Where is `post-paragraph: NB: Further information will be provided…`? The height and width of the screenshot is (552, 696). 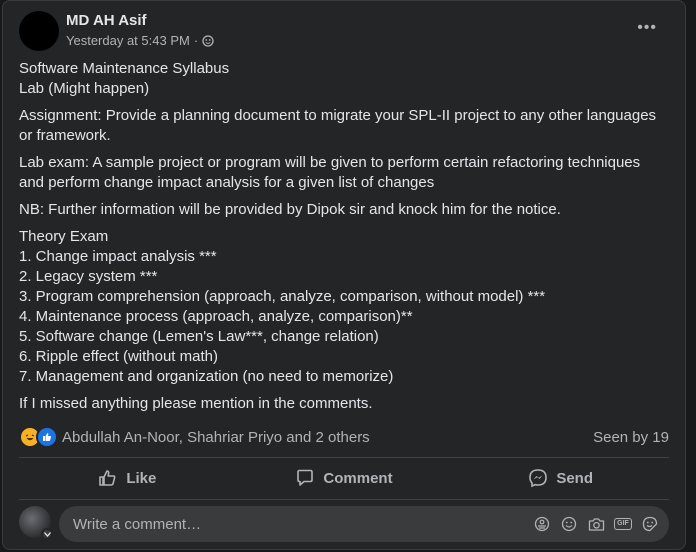 post-paragraph: NB: Further information will be provided… is located at coordinates (344, 210).